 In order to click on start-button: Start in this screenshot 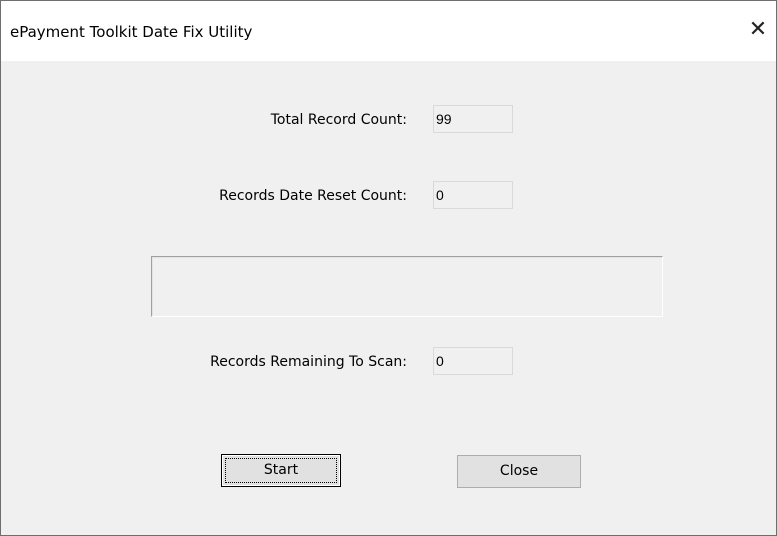, I will do `click(281, 470)`.